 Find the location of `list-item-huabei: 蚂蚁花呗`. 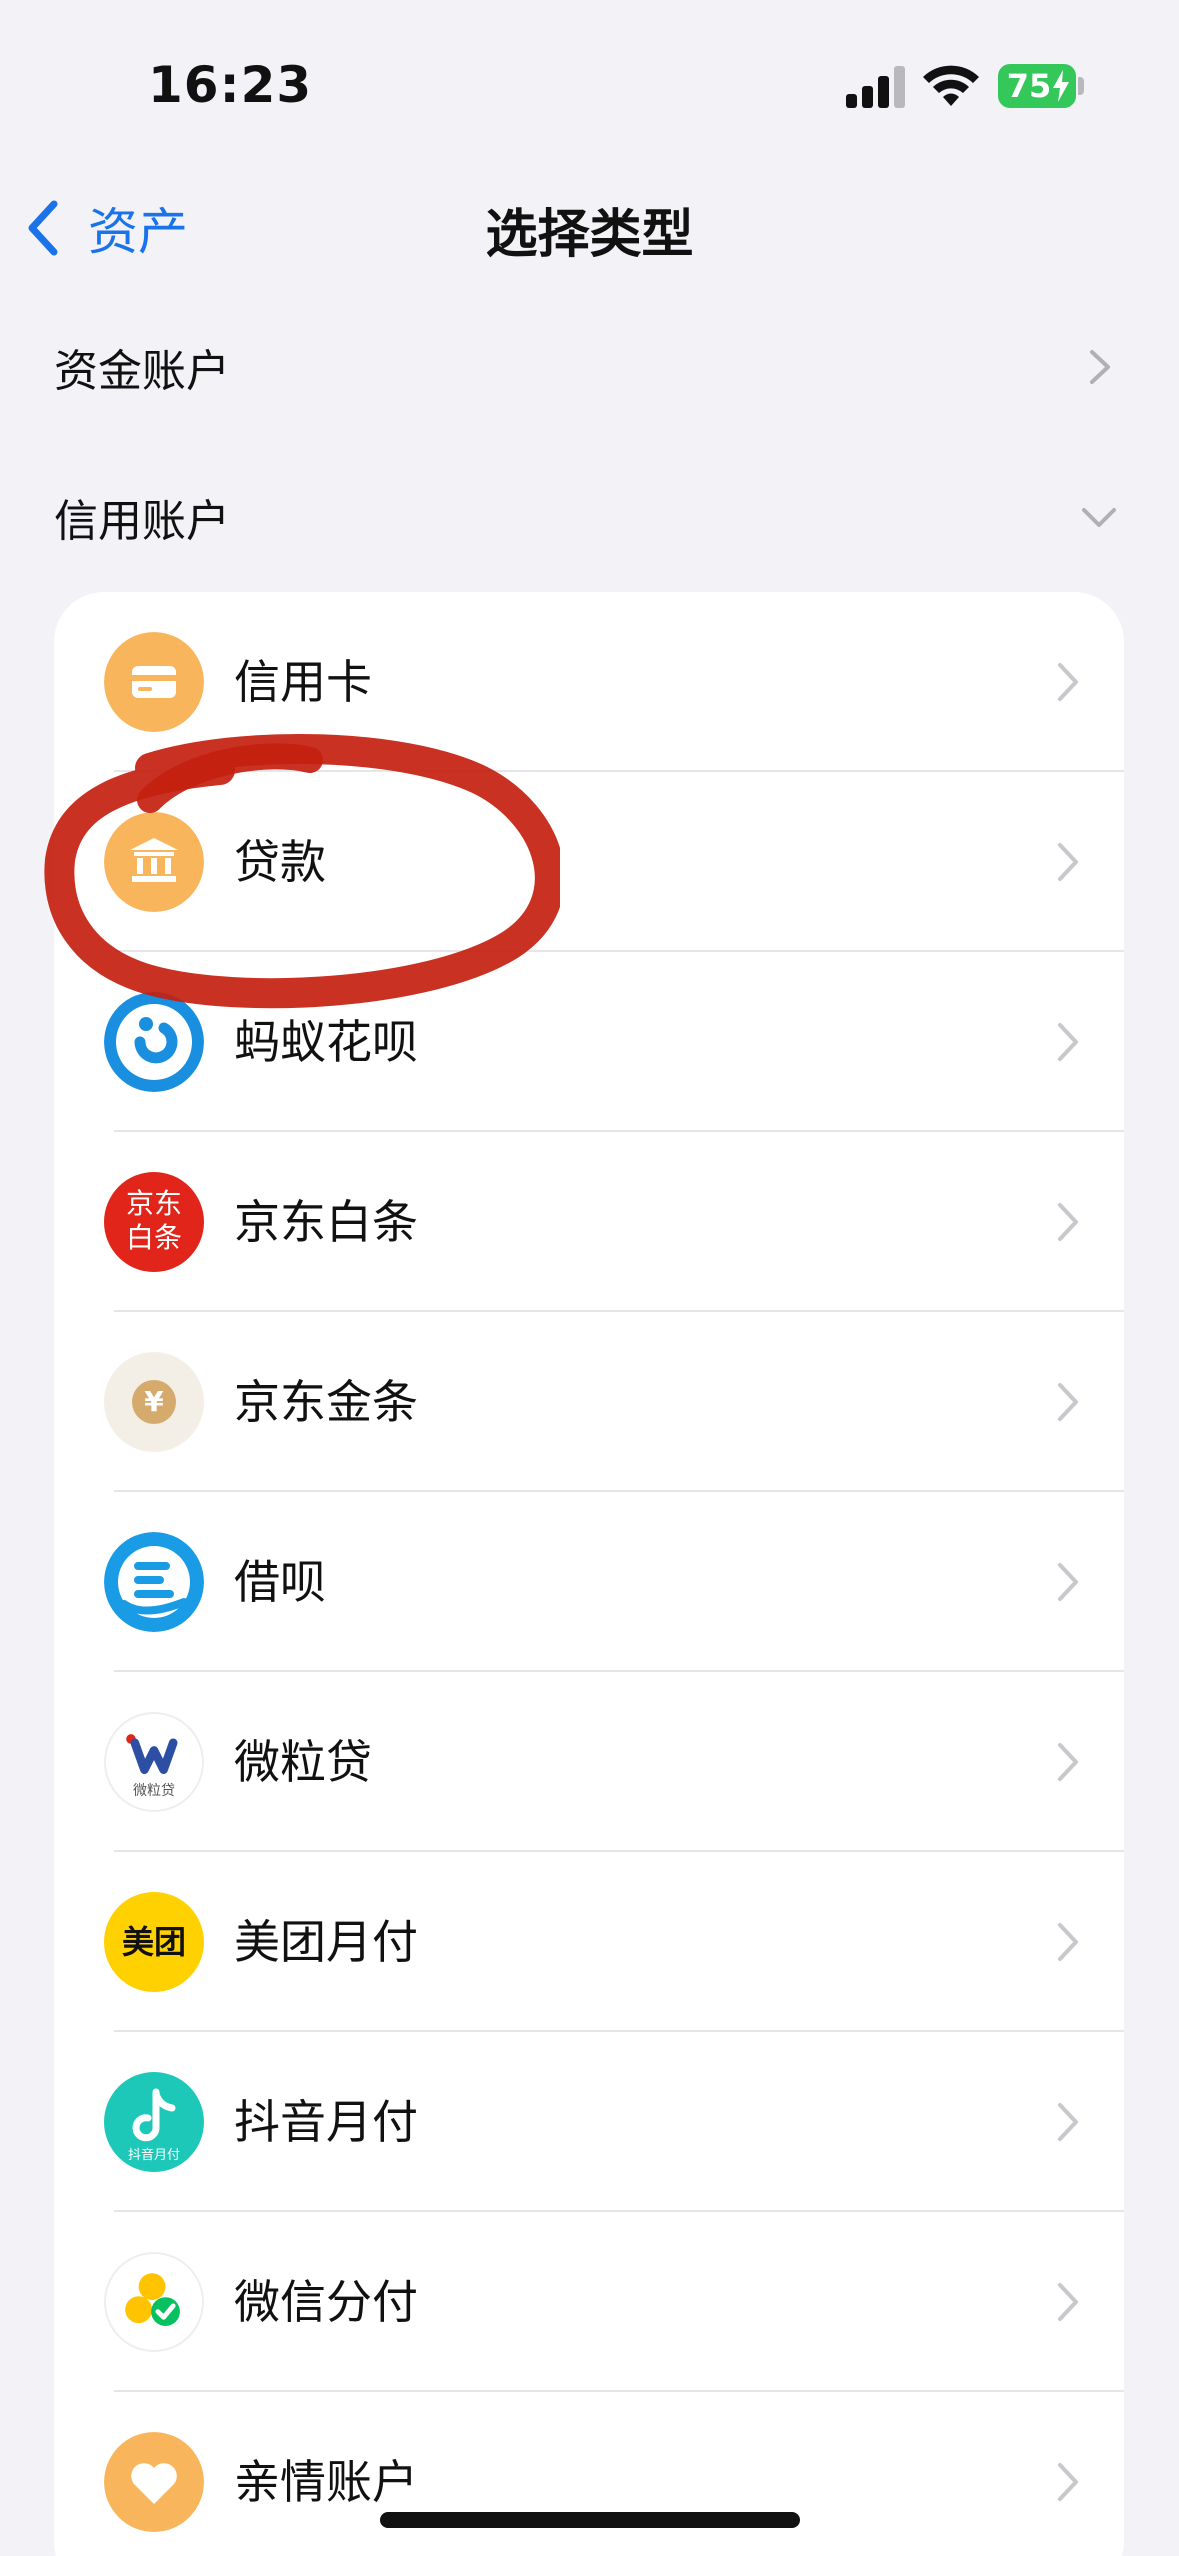

list-item-huabei: 蚂蚁花呗 is located at coordinates (589, 1042).